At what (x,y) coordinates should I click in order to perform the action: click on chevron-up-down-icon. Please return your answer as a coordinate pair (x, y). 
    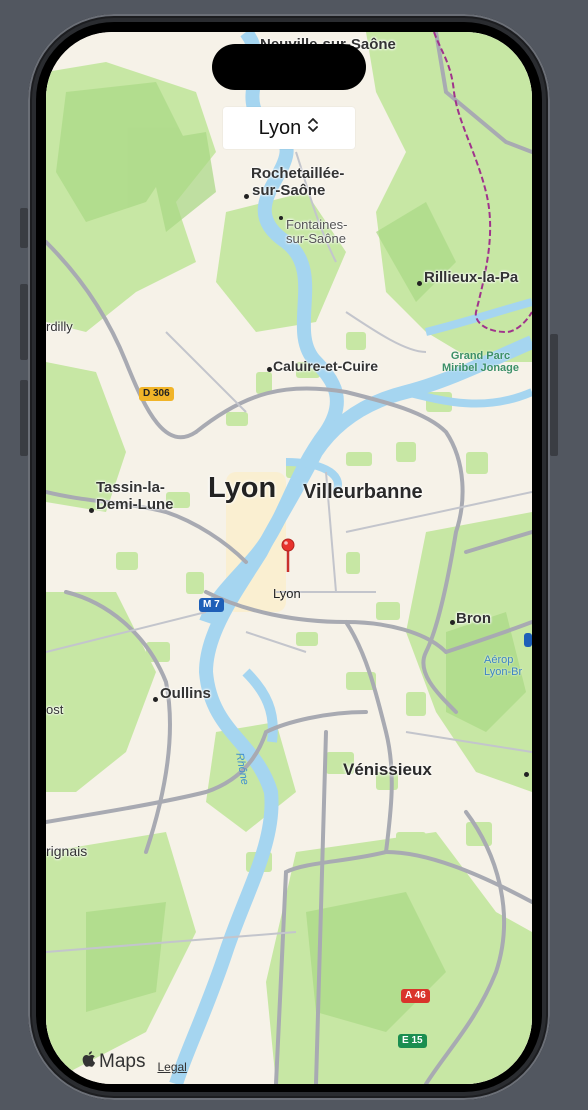
    Looking at the image, I should click on (313, 128).